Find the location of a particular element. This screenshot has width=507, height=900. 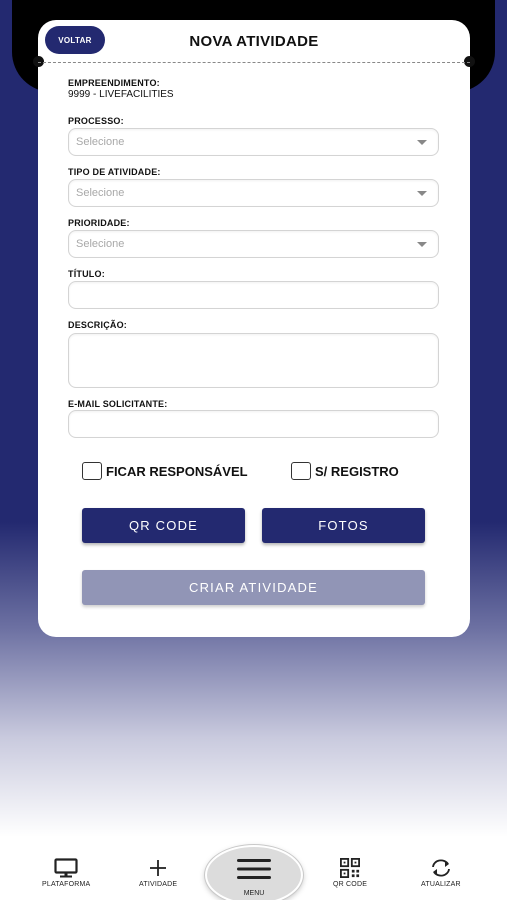

nav-plataforma: PLATAFORMA is located at coordinates (66, 873).